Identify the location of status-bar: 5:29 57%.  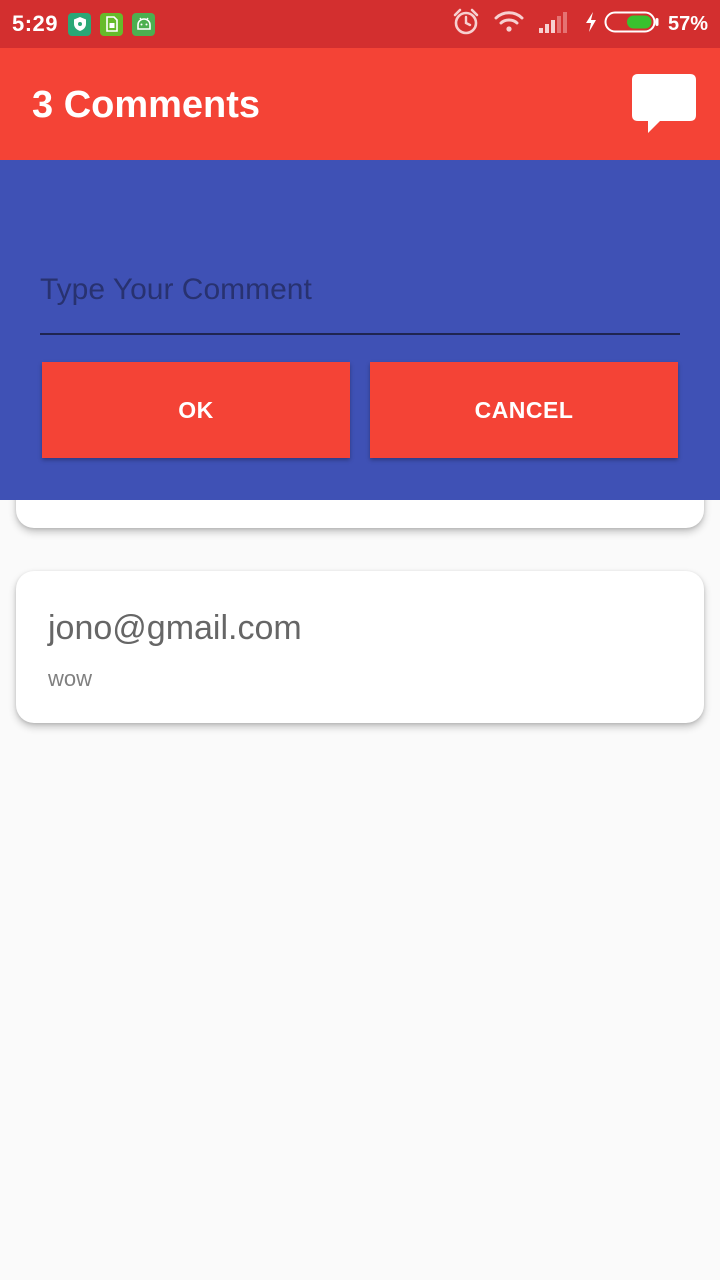
(360, 24).